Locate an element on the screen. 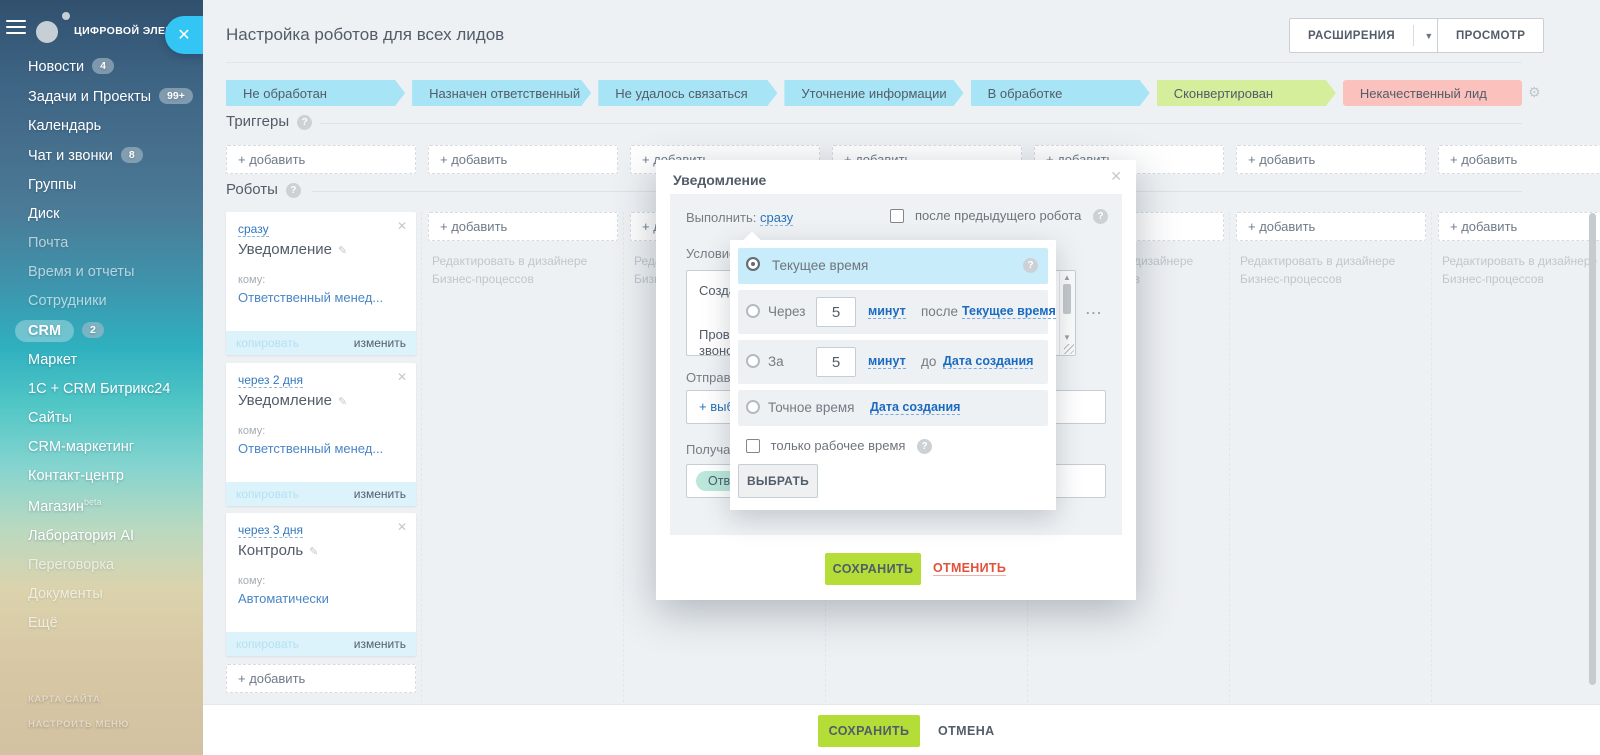 The height and width of the screenshot is (755, 1600). modal-save-button: СОХРАНИТЬ is located at coordinates (873, 569).